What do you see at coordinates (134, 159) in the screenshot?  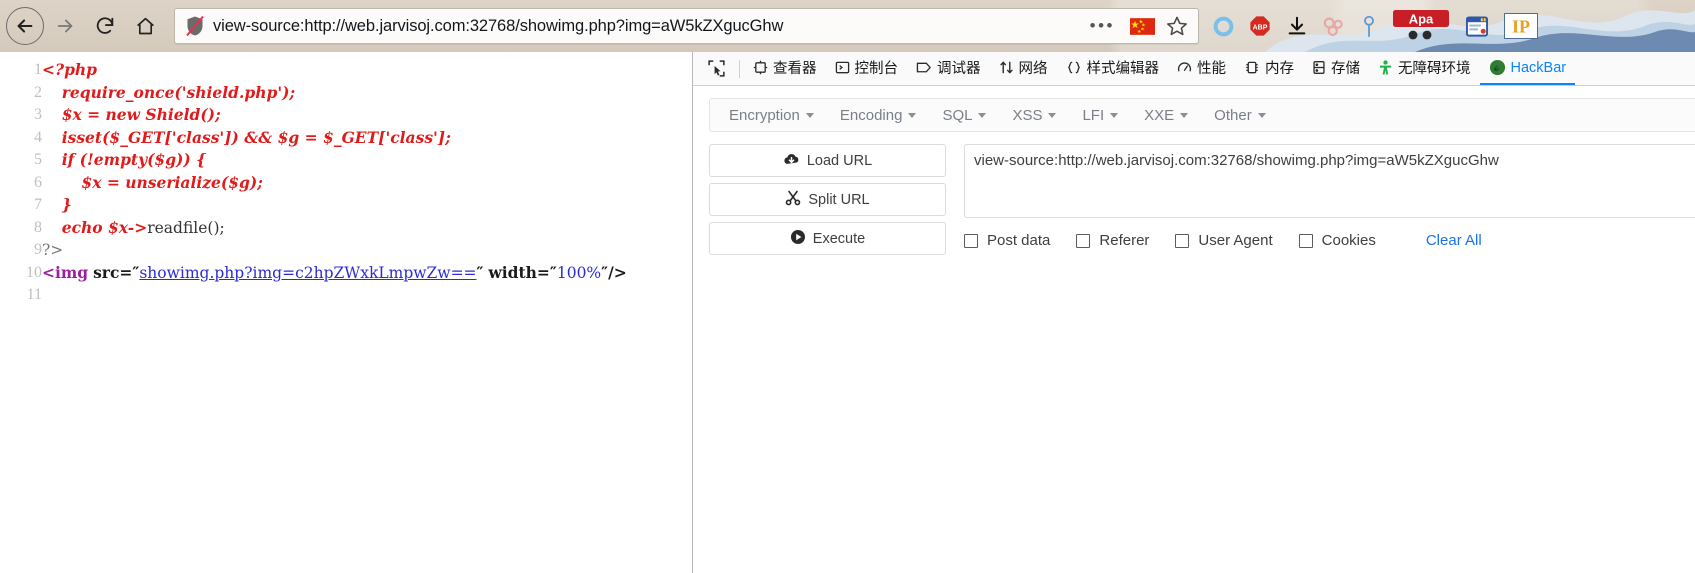 I see `line-content: if (!empty($g)) {` at bounding box center [134, 159].